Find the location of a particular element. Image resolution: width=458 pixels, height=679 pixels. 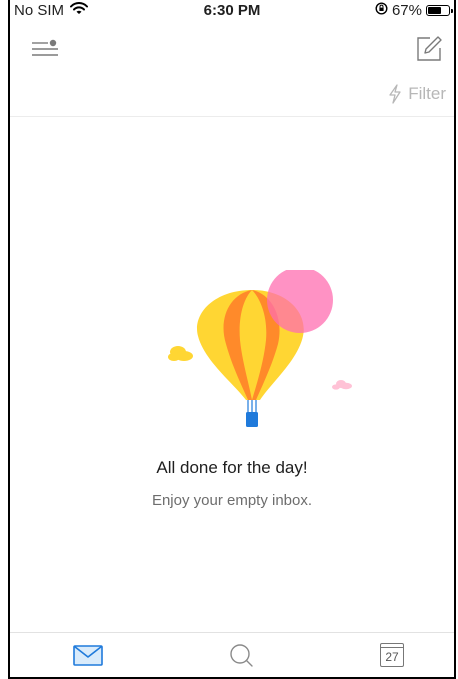

tab-bar: 27 is located at coordinates (232, 655).